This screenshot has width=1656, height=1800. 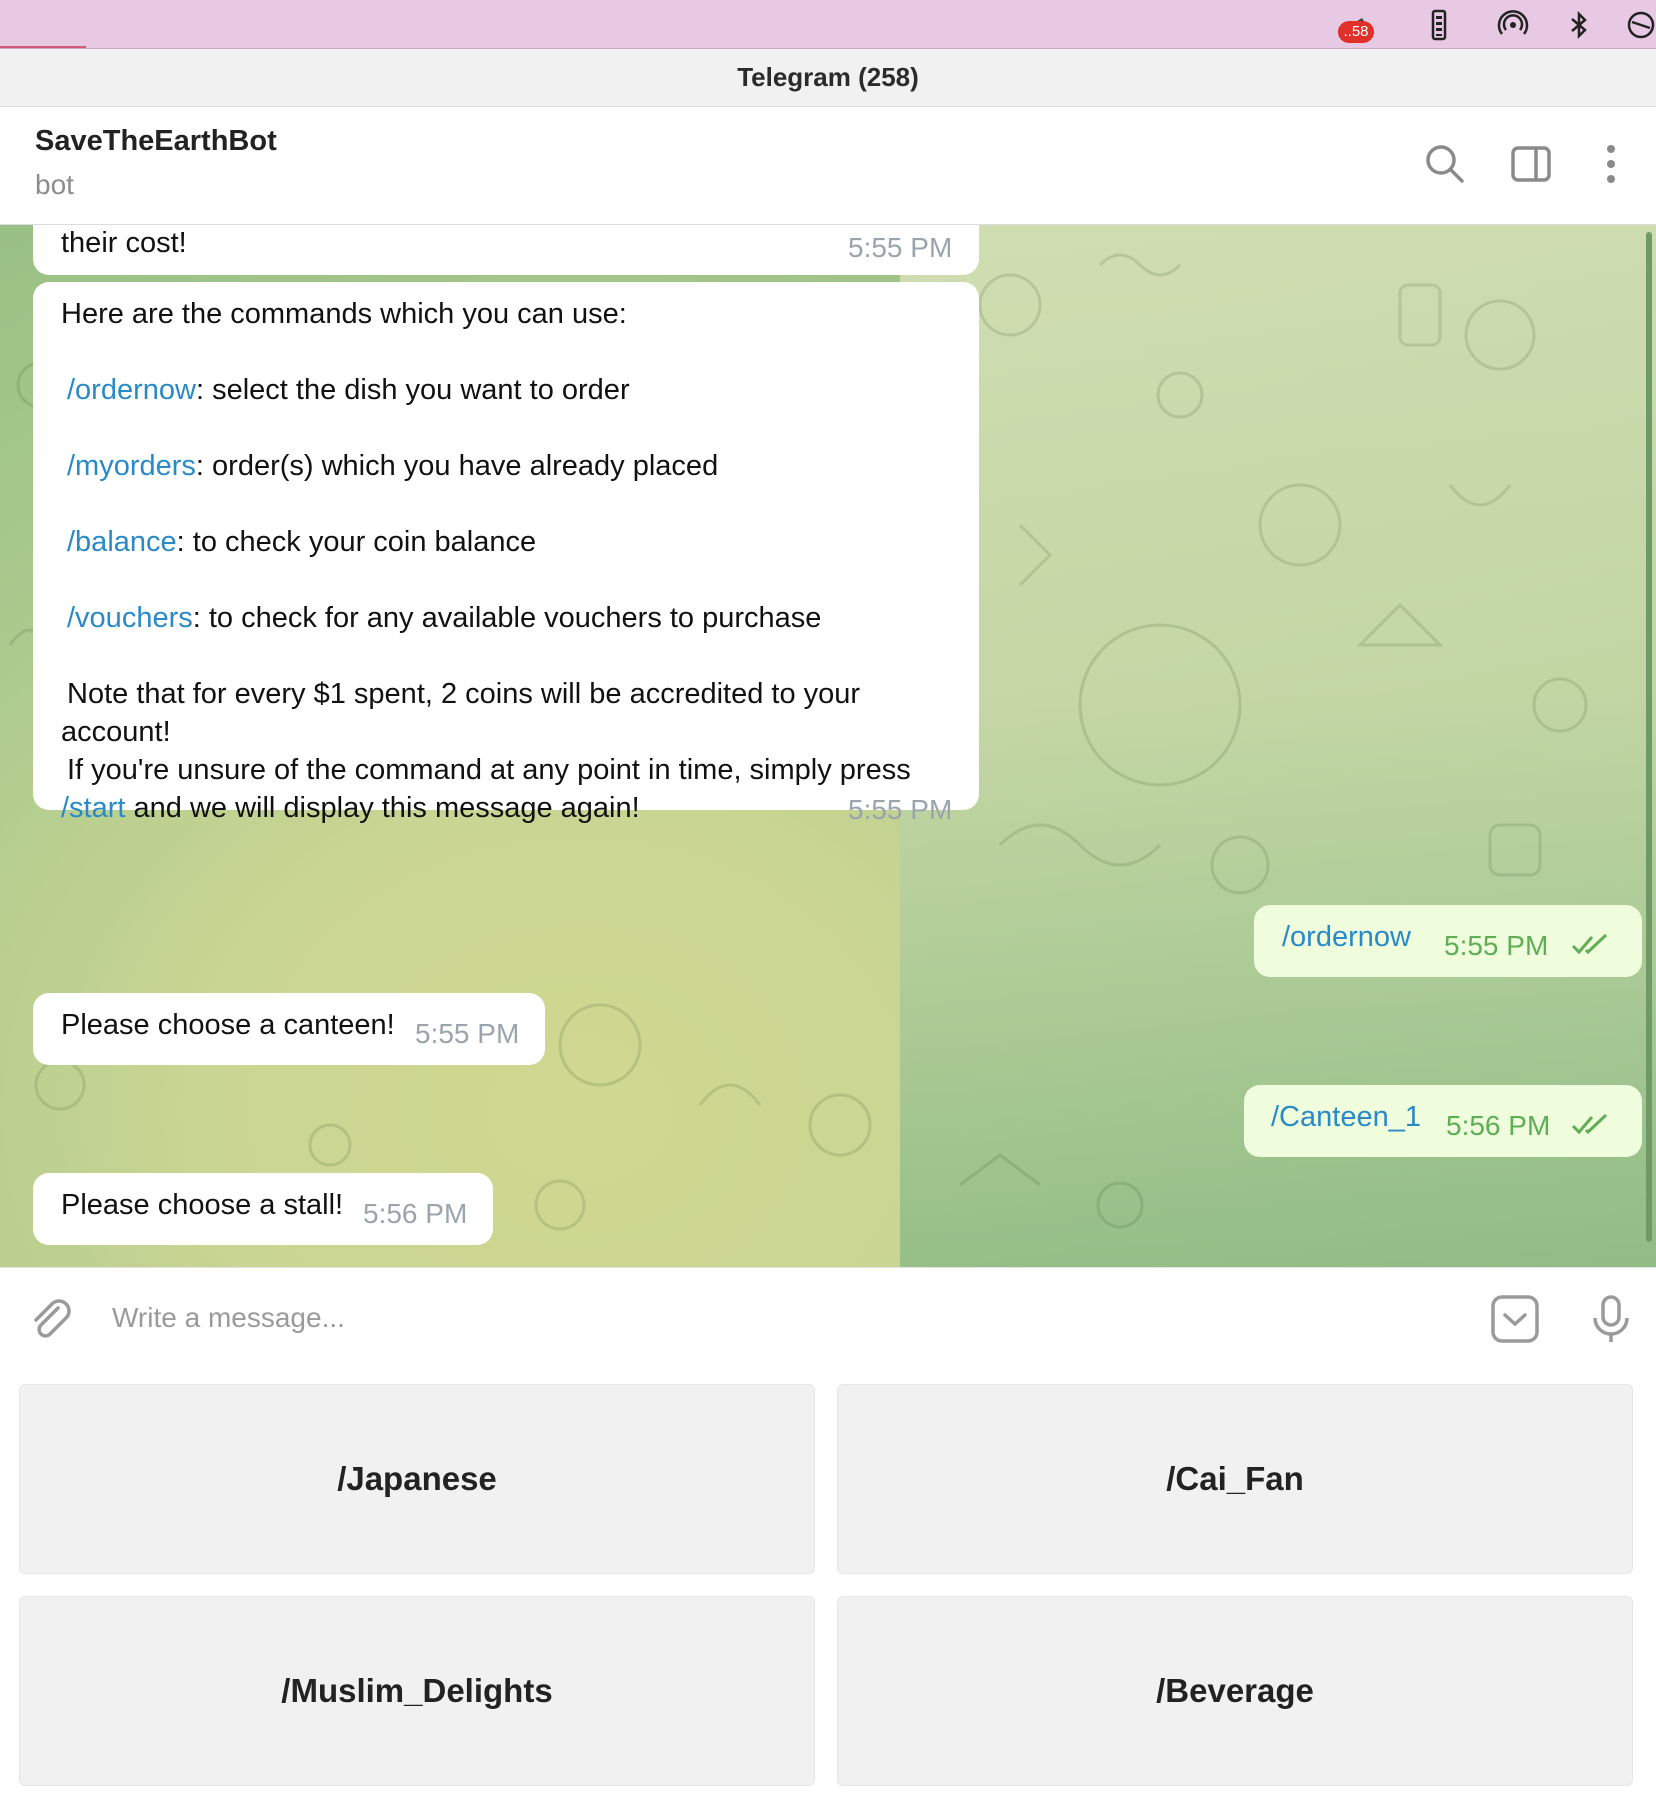 What do you see at coordinates (124, 243) in the screenshot?
I see `message-text: their cost!` at bounding box center [124, 243].